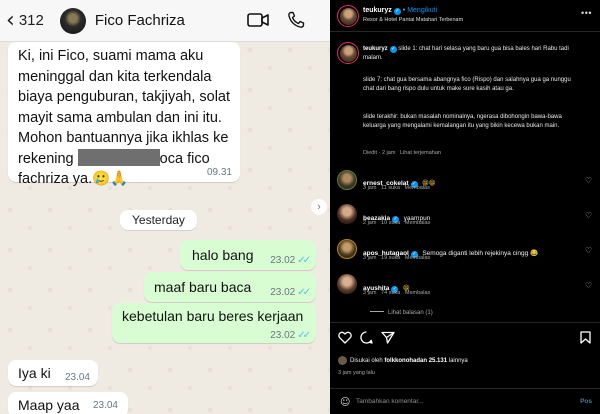 Image resolution: width=600 pixels, height=414 pixels. I want to click on message-text: Iya ki, so click(34, 373).